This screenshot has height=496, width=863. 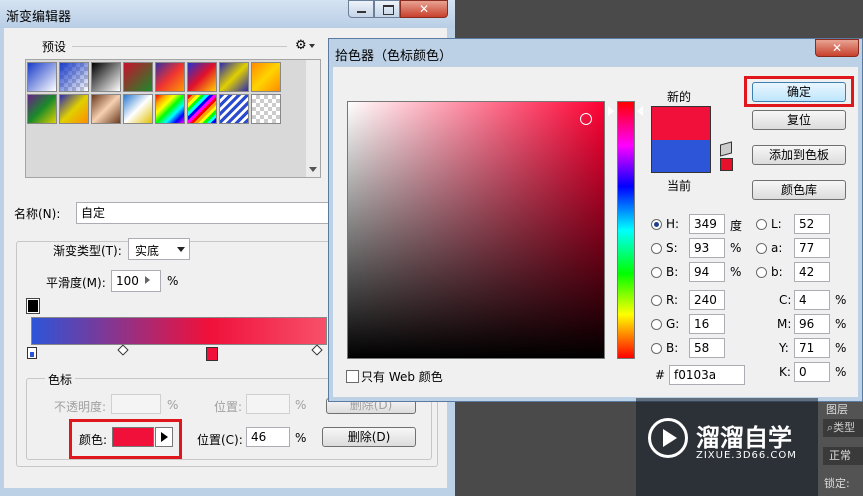 What do you see at coordinates (656, 224) in the screenshot?
I see `h-radio` at bounding box center [656, 224].